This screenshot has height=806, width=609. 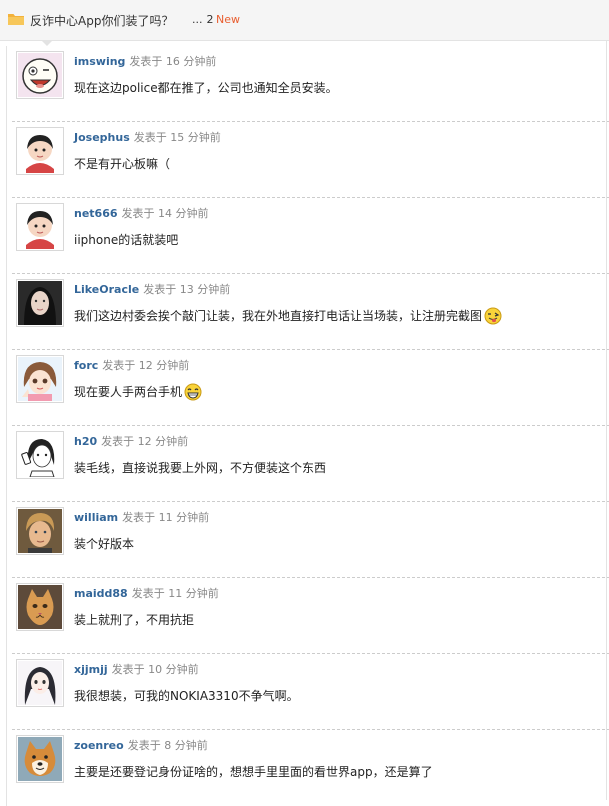 I want to click on post-message: 现在这边police都在推了，公司也通知全员安装。, so click(x=206, y=88).